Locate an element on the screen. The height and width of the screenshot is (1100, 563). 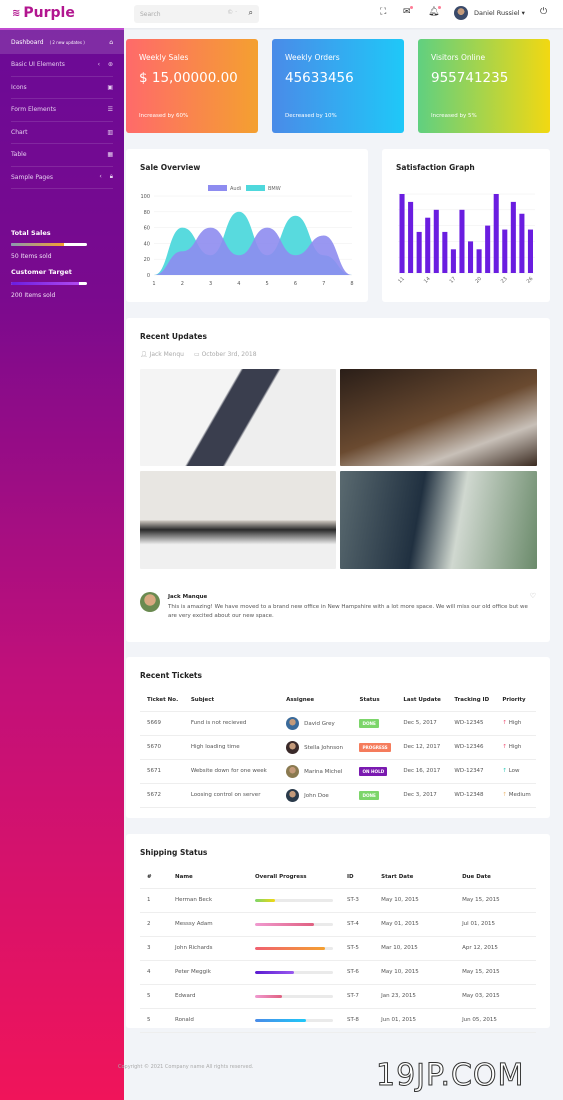
ticket-no: 5669 is located at coordinates (162, 723).